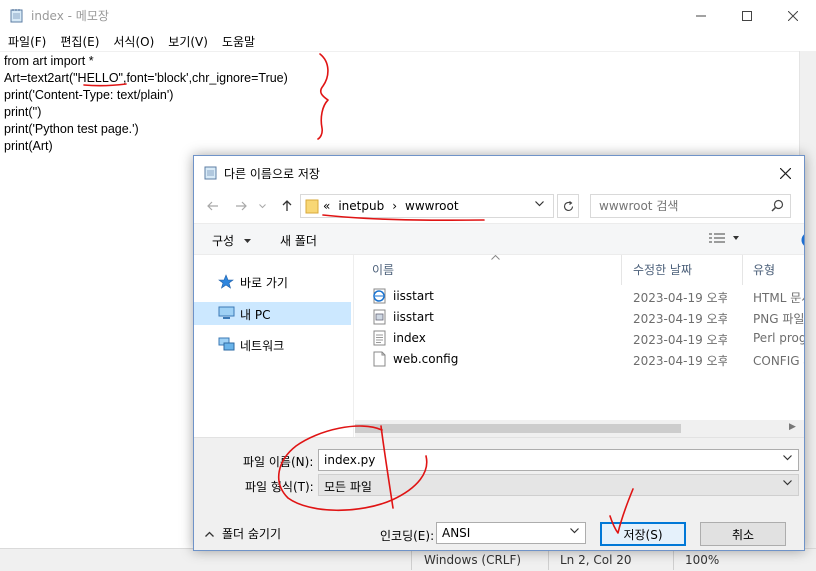  Describe the element at coordinates (499, 239) in the screenshot. I see `command-bar: 구성 새 폴더 ?` at that location.